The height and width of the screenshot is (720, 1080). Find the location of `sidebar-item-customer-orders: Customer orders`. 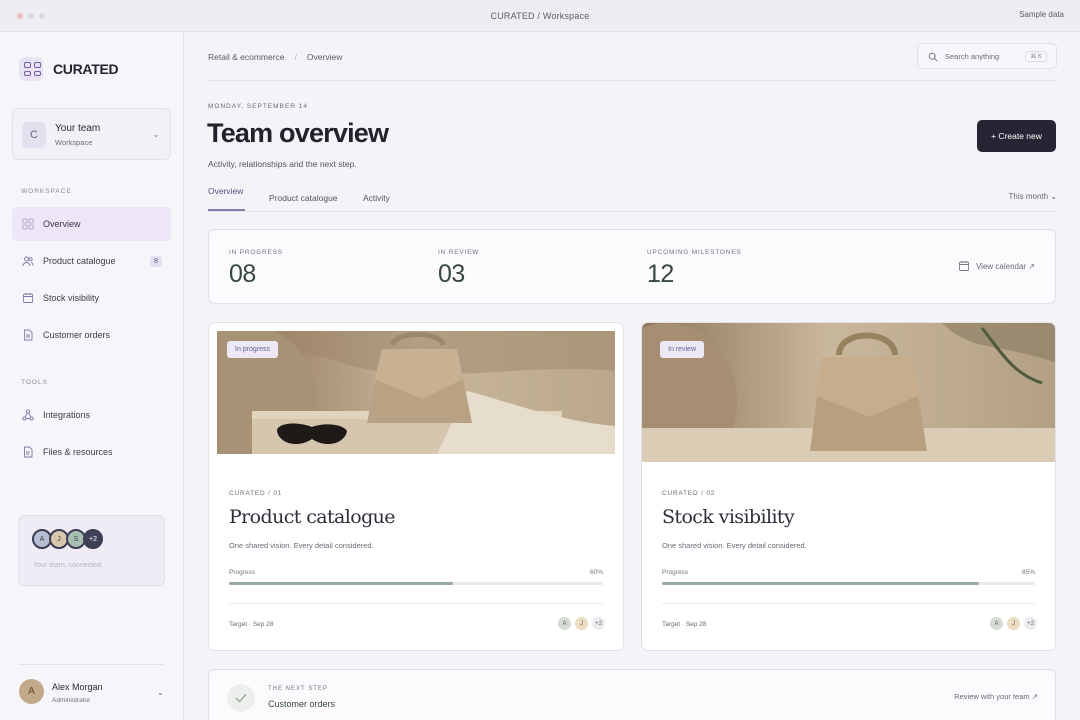

sidebar-item-customer-orders: Customer orders is located at coordinates (91, 335).